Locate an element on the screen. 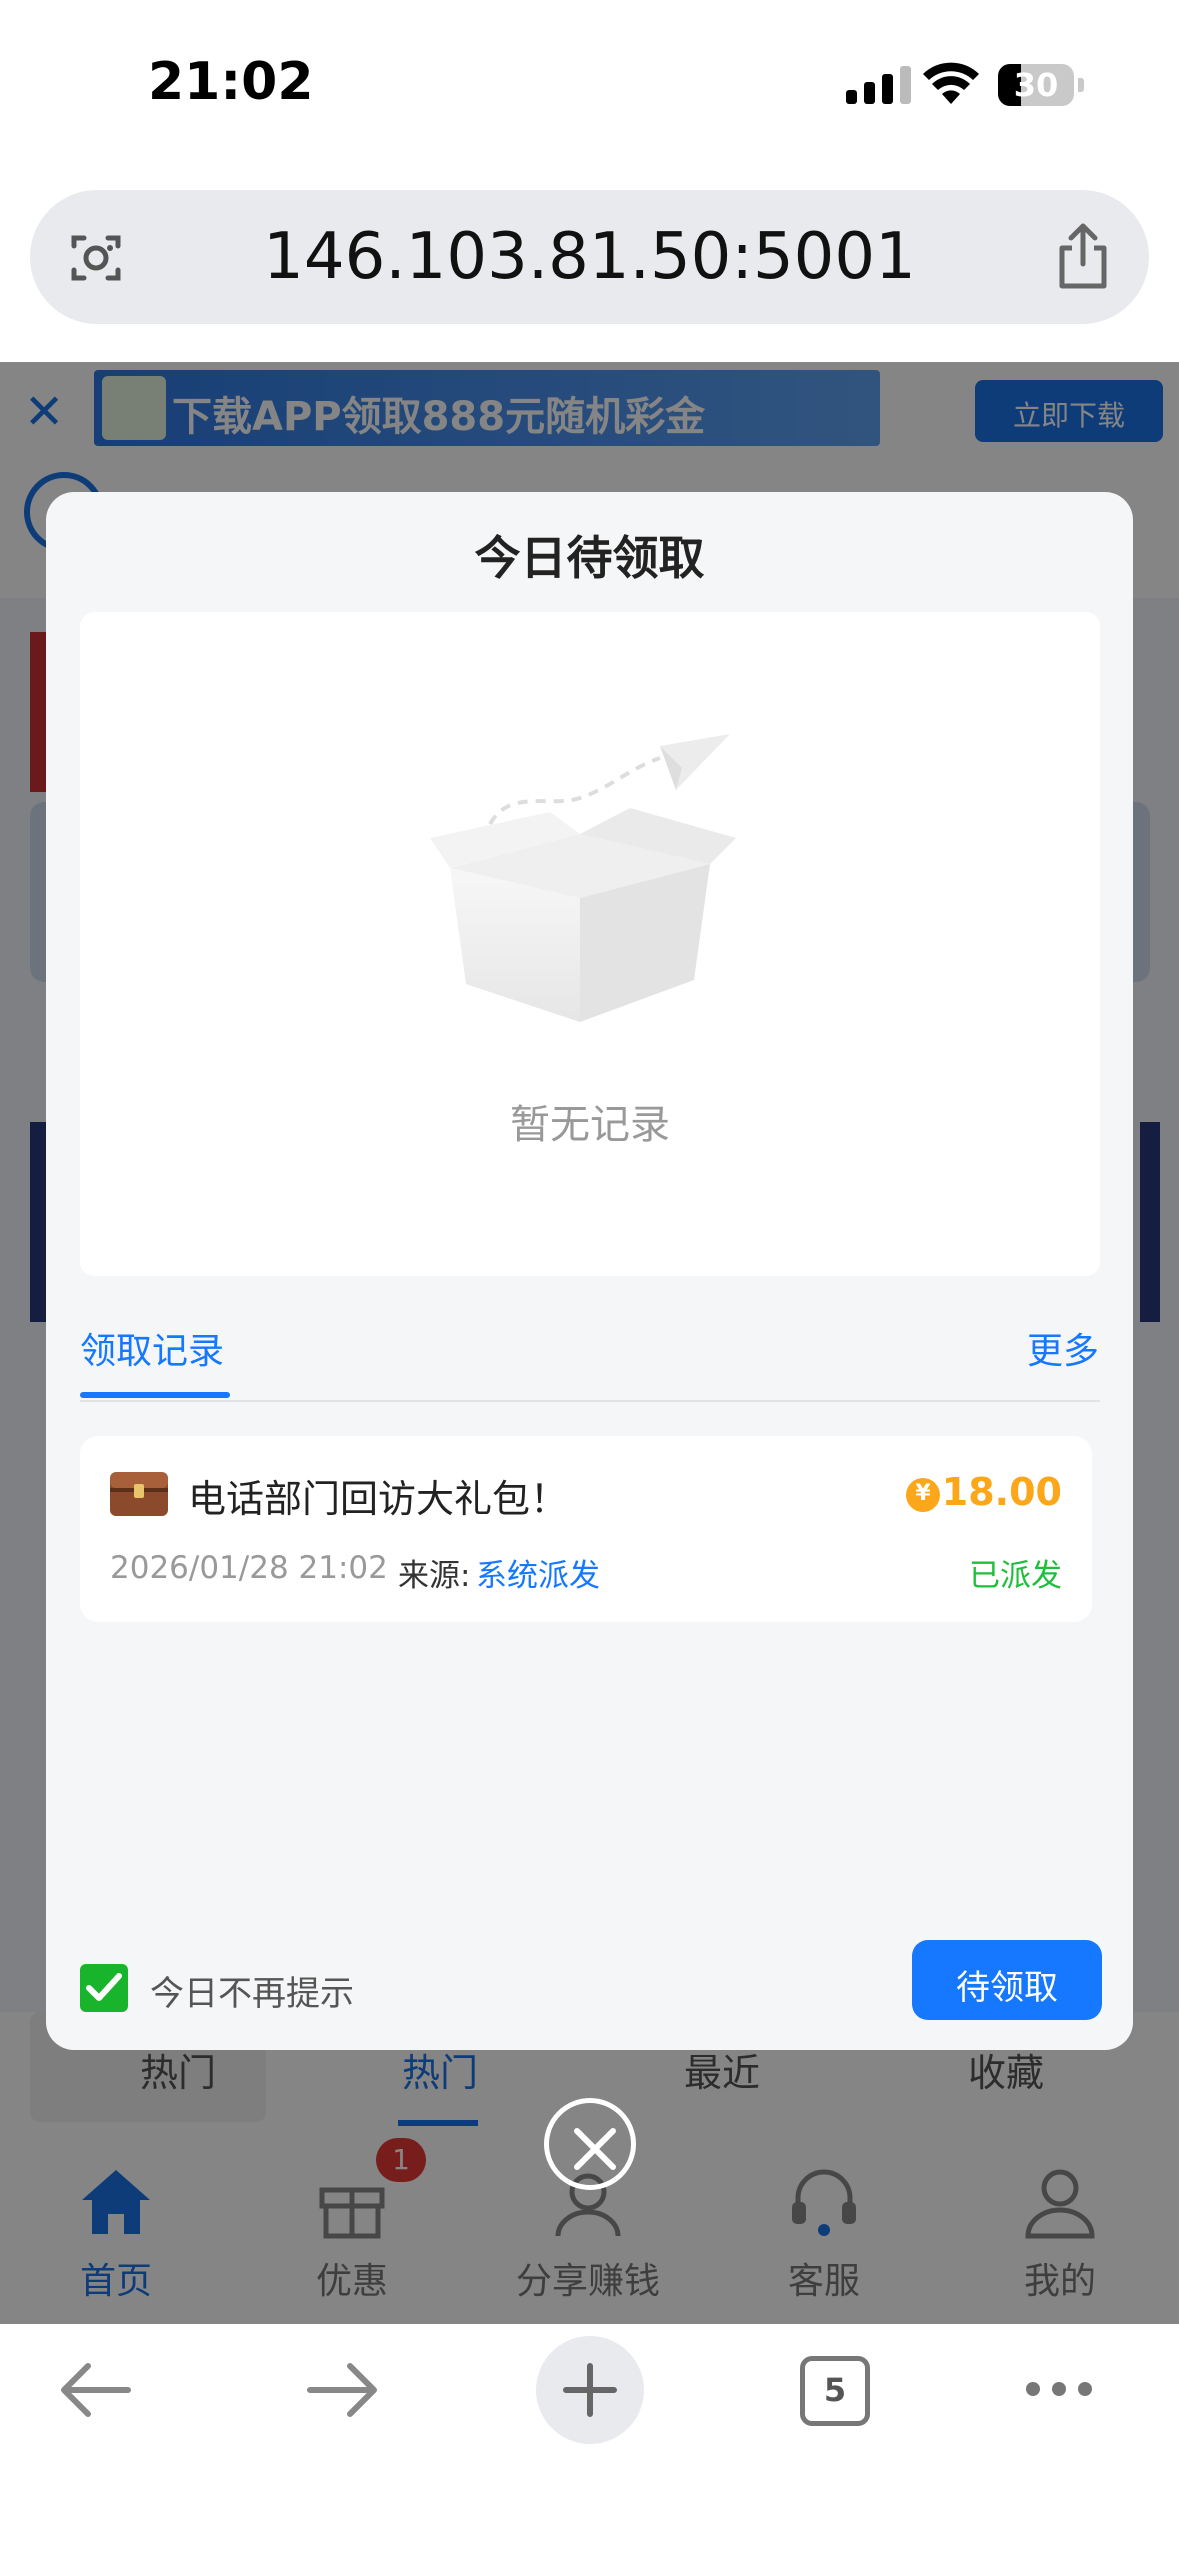  battery-icon: 30 is located at coordinates (1036, 85).